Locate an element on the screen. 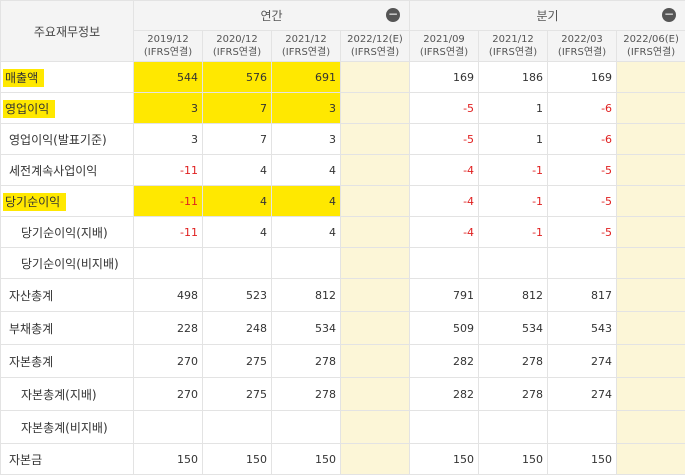 The height and width of the screenshot is (475, 685). value-cell: 817 is located at coordinates (582, 295).